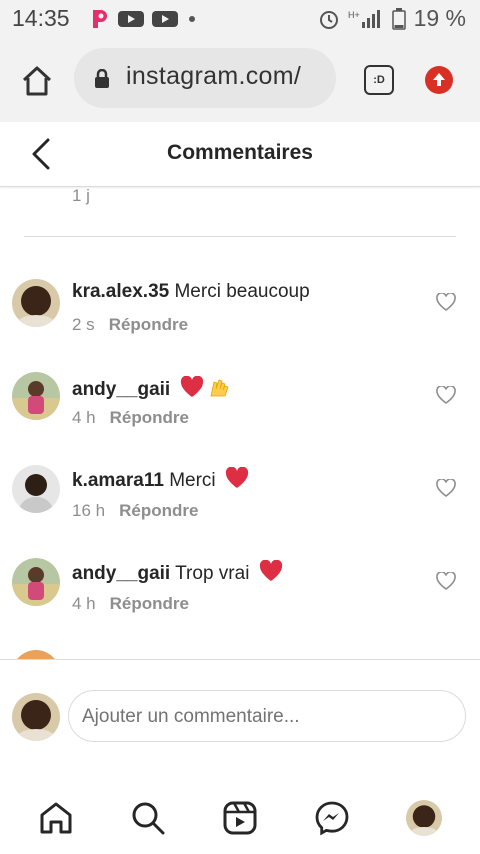 This screenshot has width=480, height=854. I want to click on tab-switcher-button: :D, so click(379, 80).